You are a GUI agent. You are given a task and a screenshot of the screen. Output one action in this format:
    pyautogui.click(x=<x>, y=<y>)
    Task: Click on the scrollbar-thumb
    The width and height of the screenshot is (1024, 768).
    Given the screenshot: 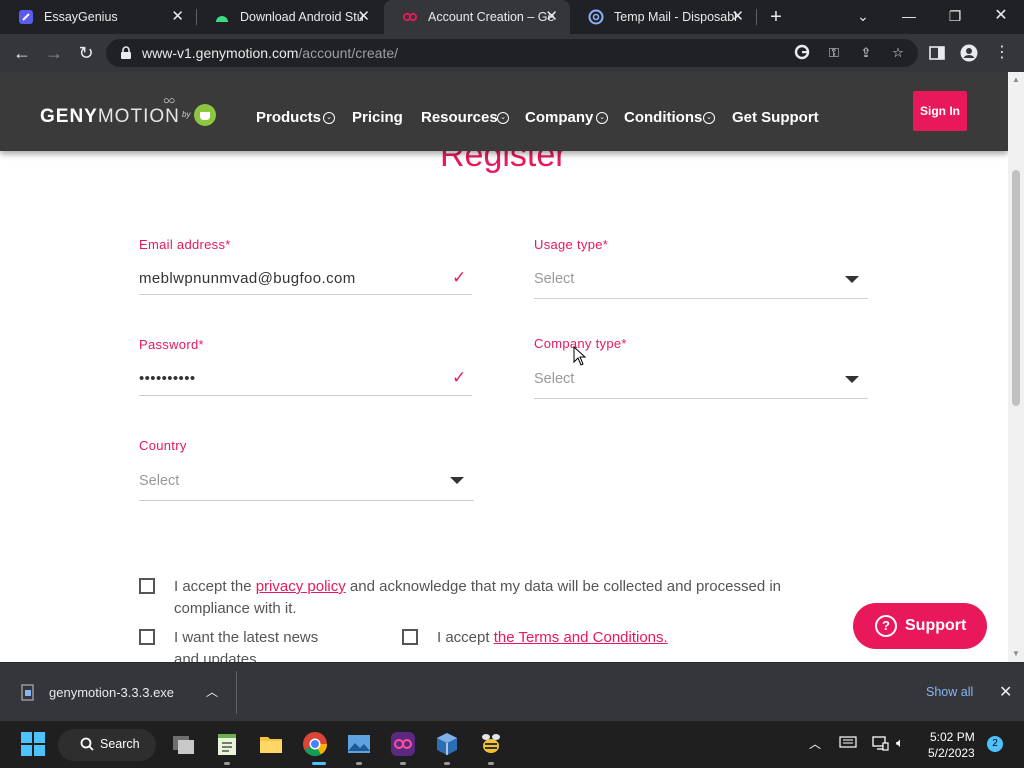 What is the action you would take?
    pyautogui.click(x=1016, y=288)
    